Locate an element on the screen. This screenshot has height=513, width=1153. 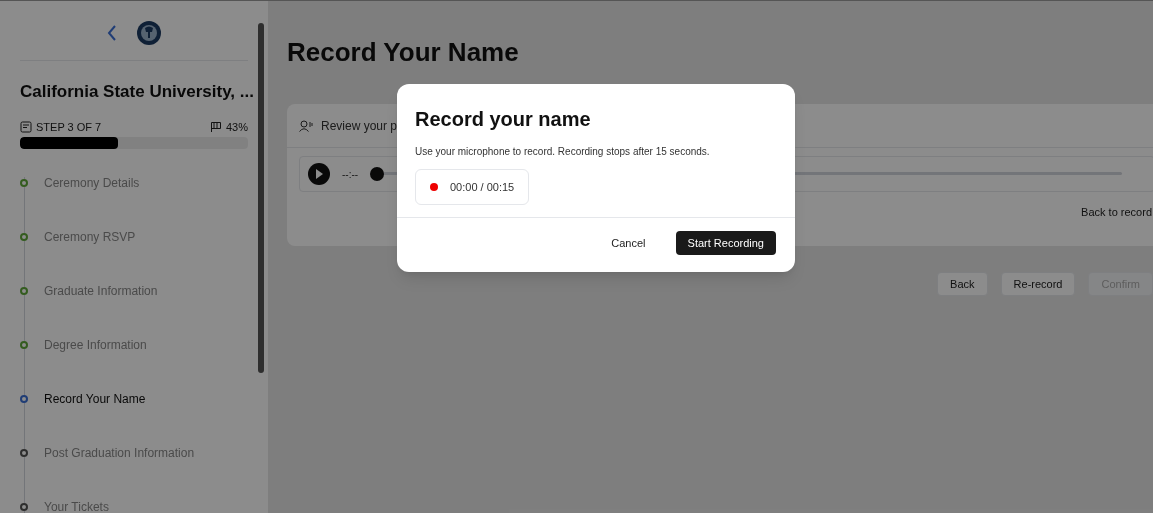
play-icon is located at coordinates (319, 174).